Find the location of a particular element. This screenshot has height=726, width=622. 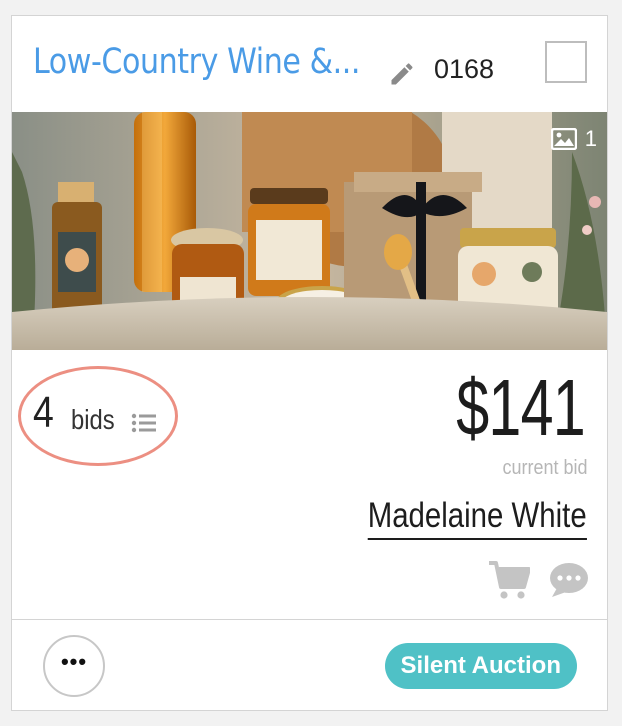

cart-icon is located at coordinates (509, 580).